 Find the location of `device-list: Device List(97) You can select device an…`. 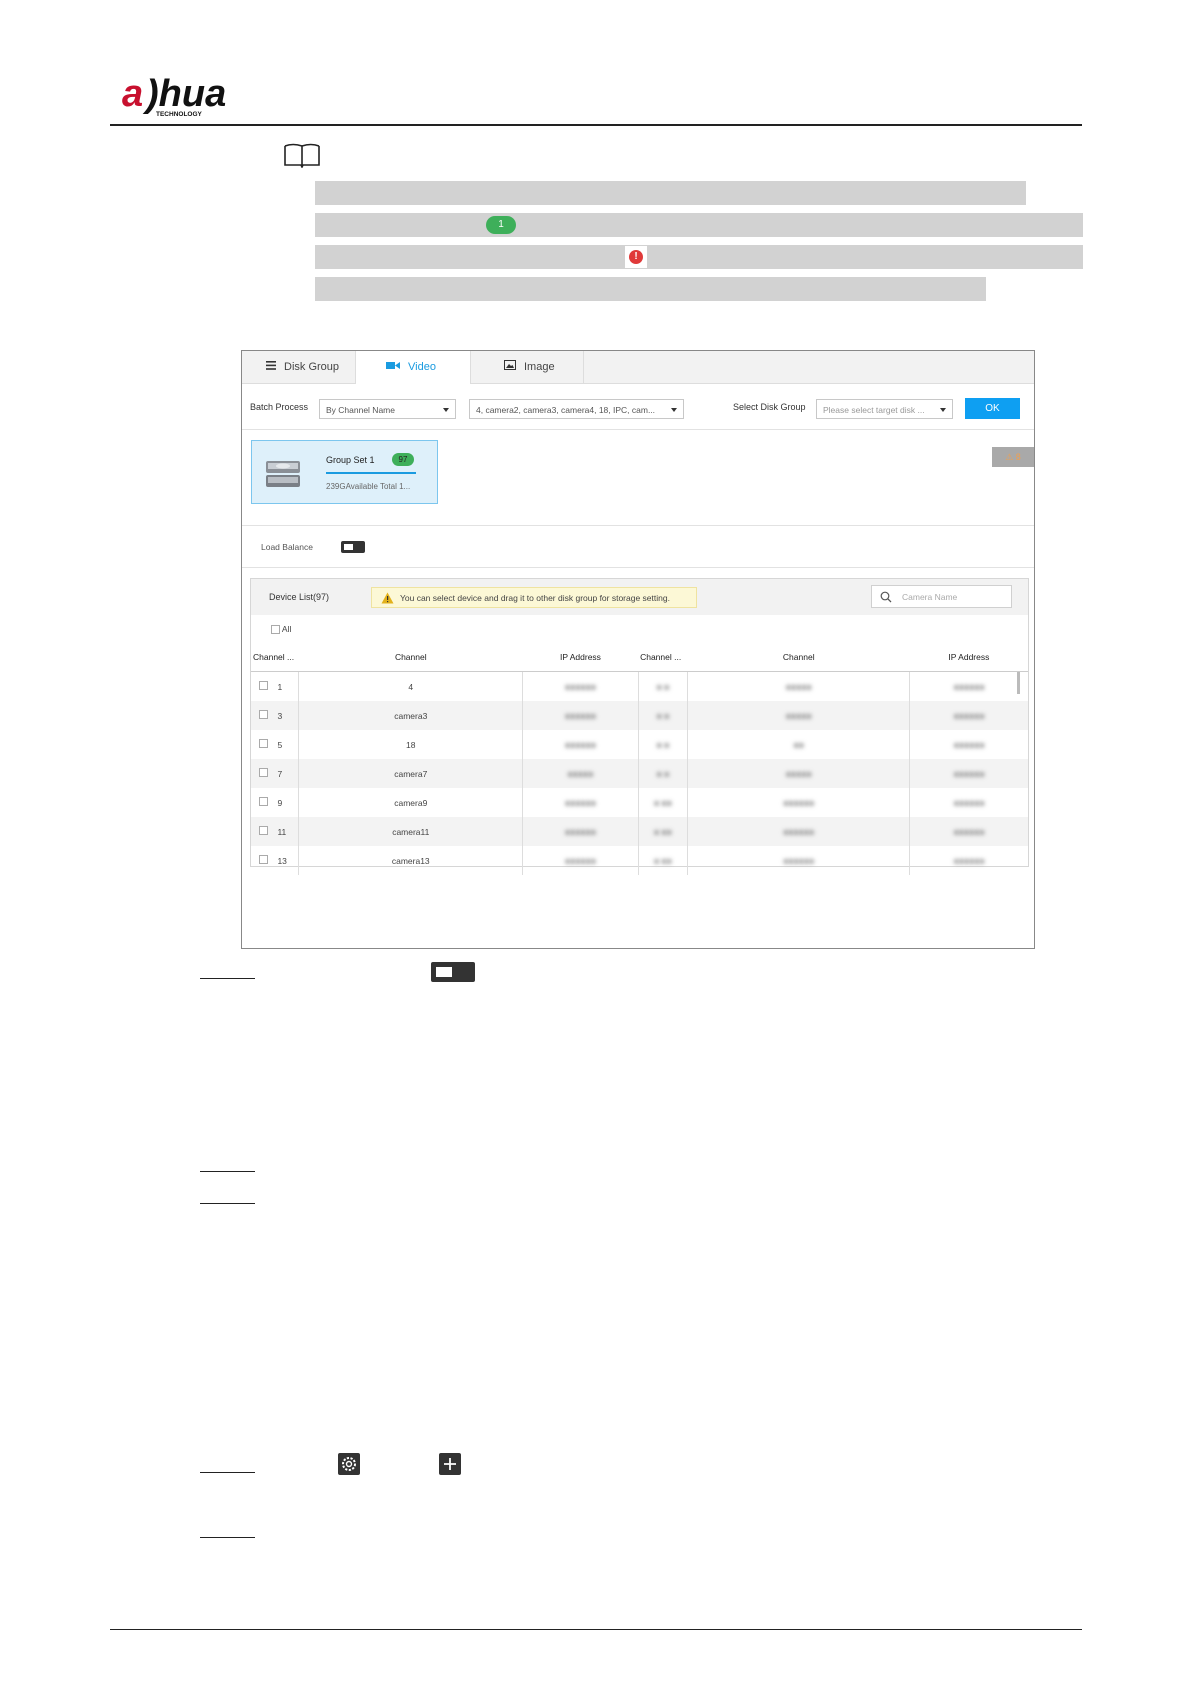

device-list: Device List(97) You can select device an… is located at coordinates (639, 726).